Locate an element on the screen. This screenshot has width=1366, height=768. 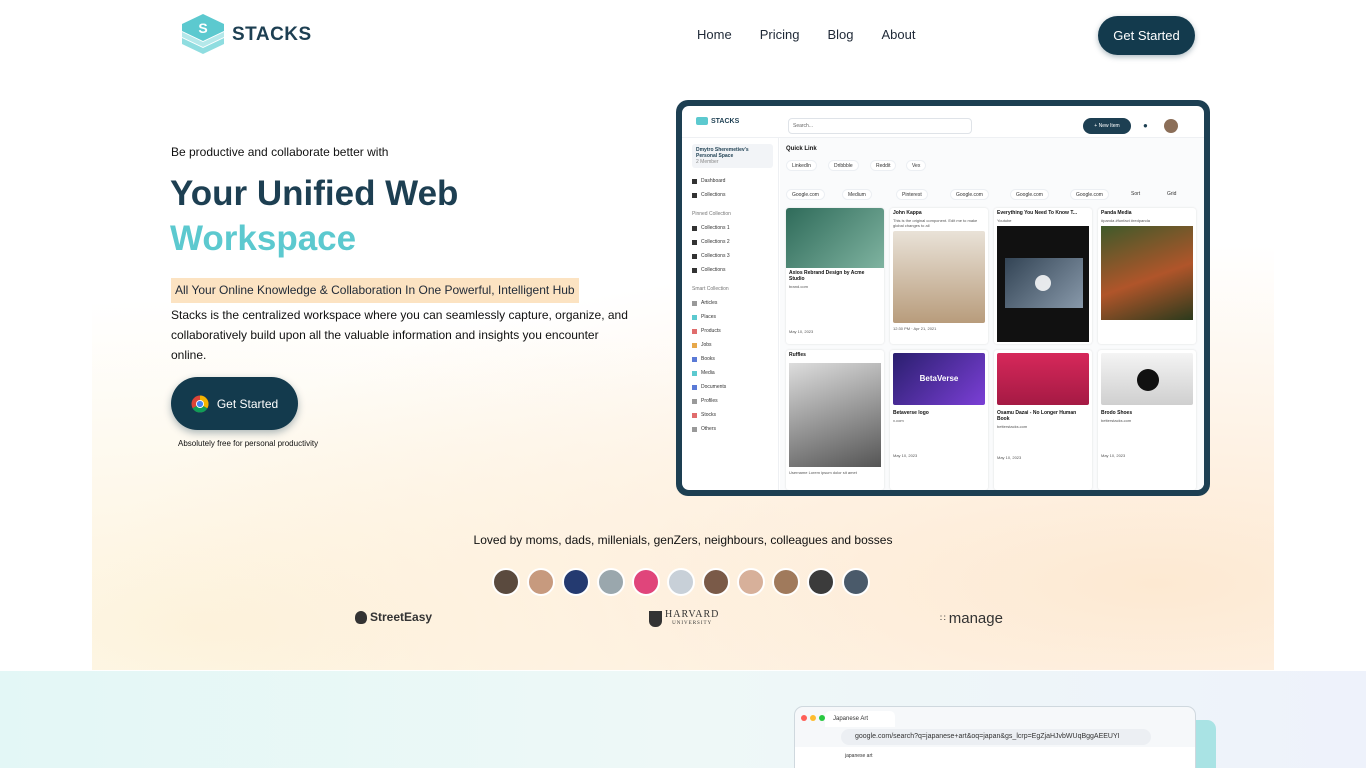
profiles-icon is located at coordinates (694, 401).